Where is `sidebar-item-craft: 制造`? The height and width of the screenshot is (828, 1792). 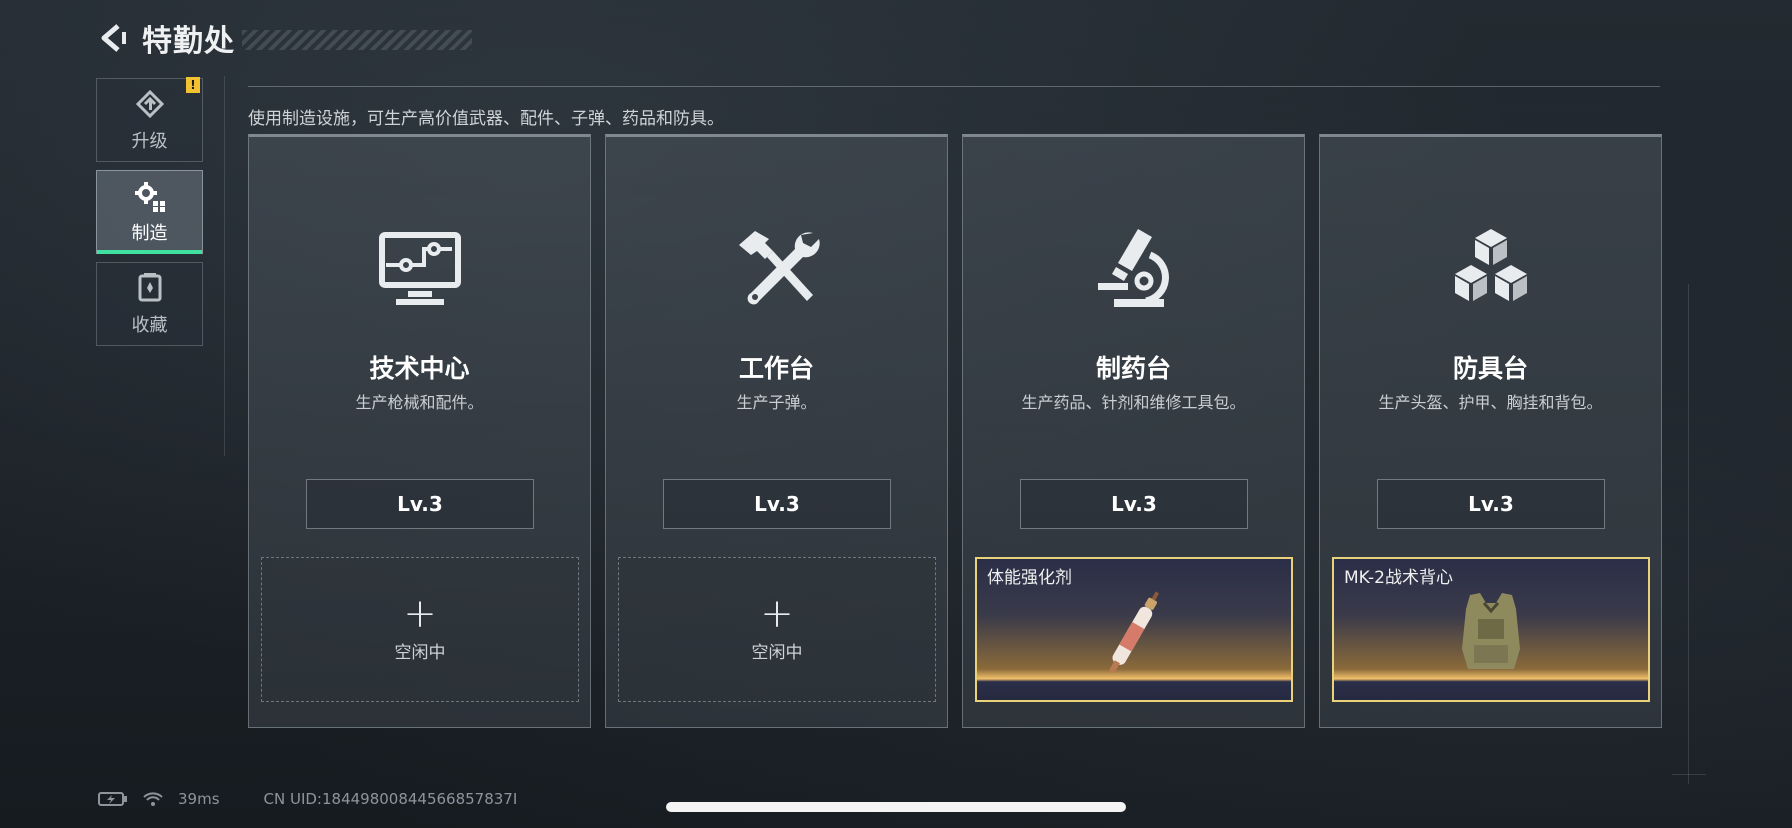 sidebar-item-craft: 制造 is located at coordinates (149, 212).